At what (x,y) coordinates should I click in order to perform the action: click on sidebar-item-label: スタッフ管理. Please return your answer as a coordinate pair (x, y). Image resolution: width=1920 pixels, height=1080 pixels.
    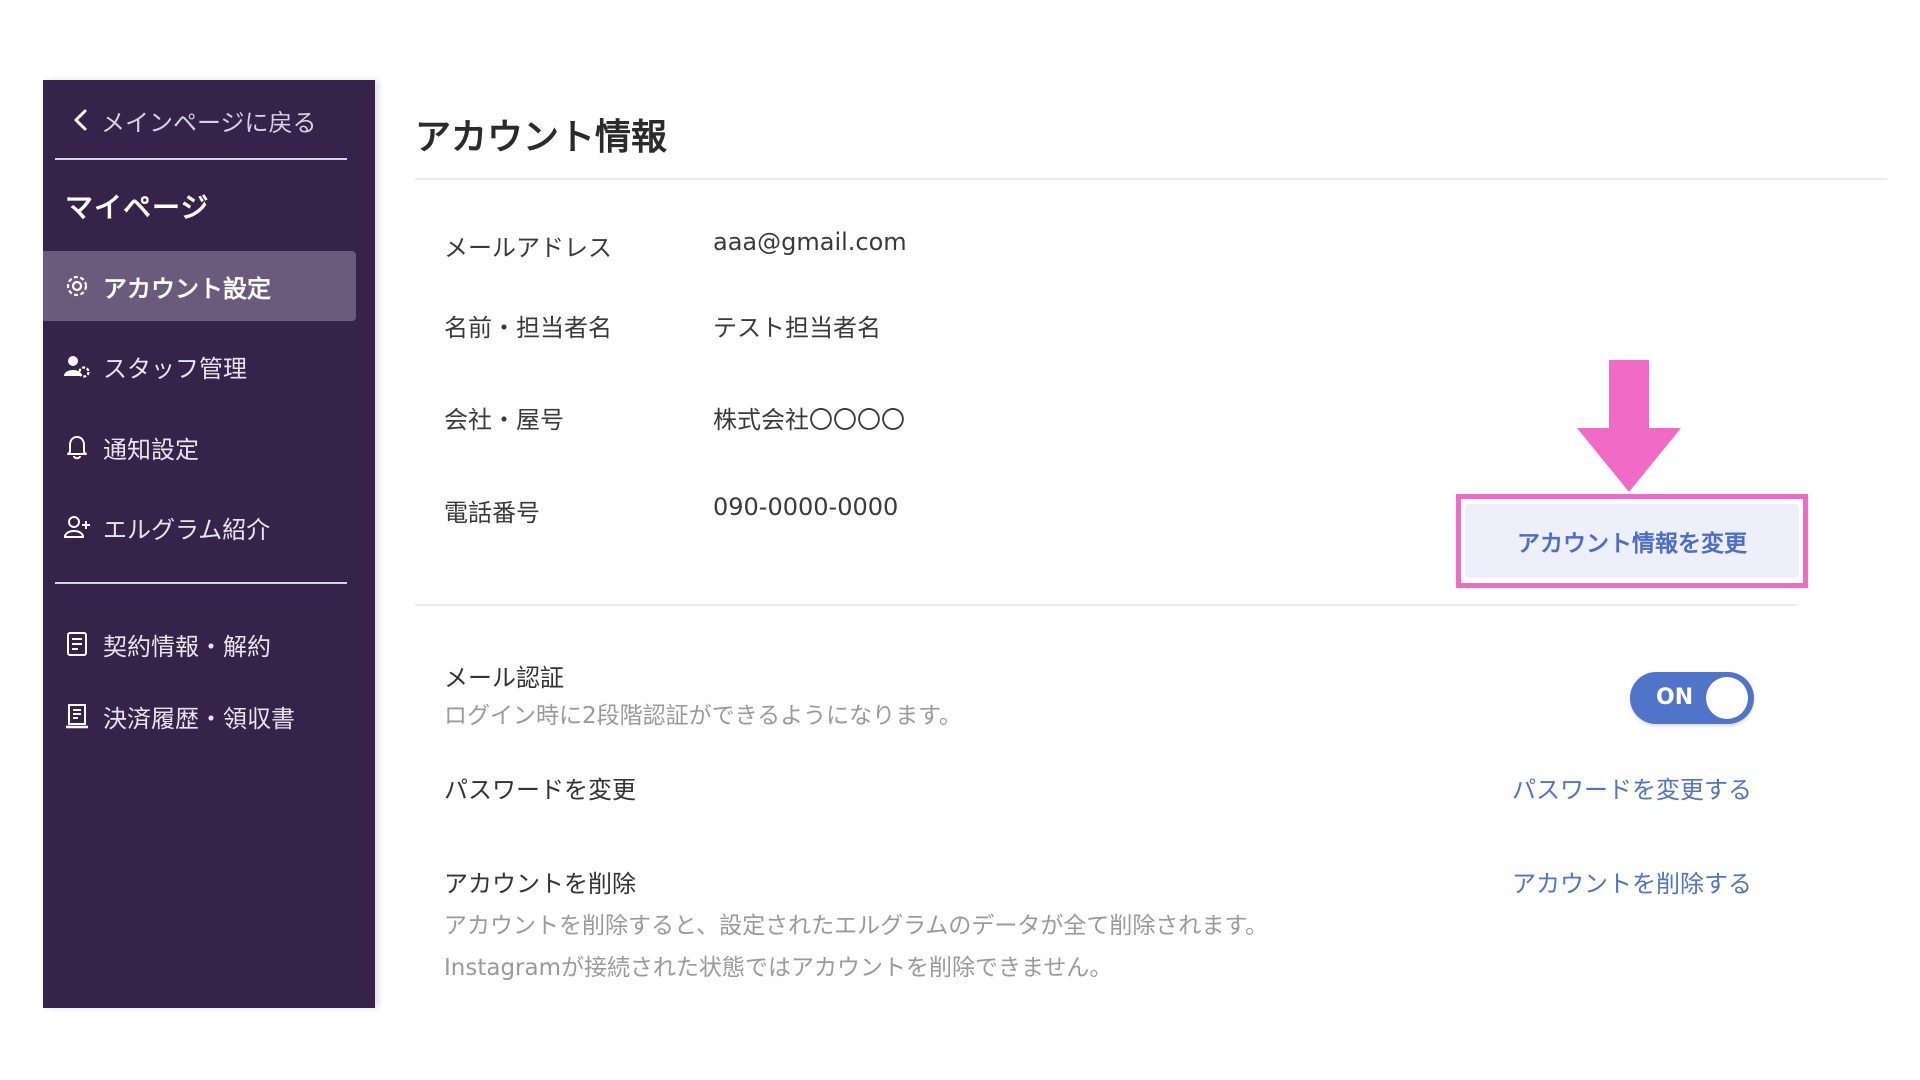
    Looking at the image, I should click on (175, 368).